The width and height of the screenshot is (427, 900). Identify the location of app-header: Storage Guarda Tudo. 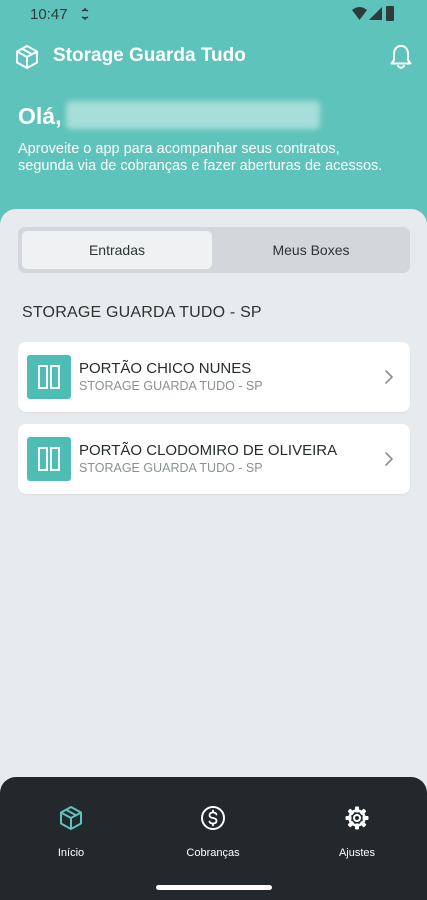
(213, 58).